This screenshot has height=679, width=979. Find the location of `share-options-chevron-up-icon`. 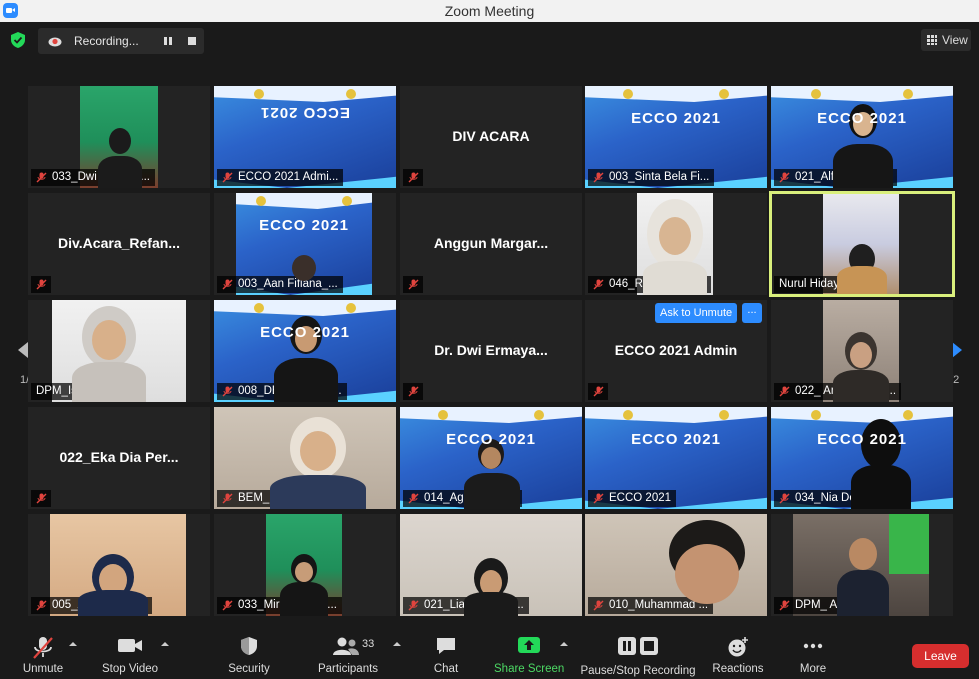

share-options-chevron-up-icon is located at coordinates (564, 644).